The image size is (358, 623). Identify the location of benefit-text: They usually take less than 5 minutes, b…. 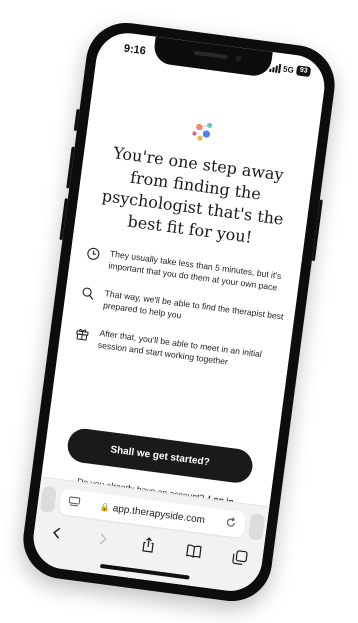
(194, 270).